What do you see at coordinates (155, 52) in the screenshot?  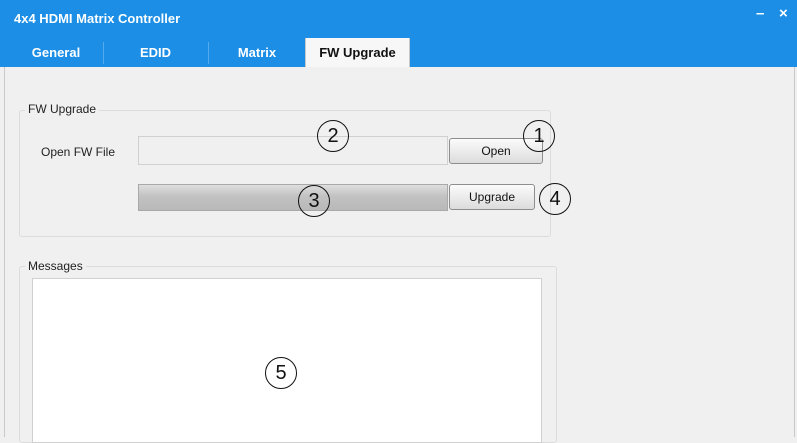 I see `tab-edid: EDID` at bounding box center [155, 52].